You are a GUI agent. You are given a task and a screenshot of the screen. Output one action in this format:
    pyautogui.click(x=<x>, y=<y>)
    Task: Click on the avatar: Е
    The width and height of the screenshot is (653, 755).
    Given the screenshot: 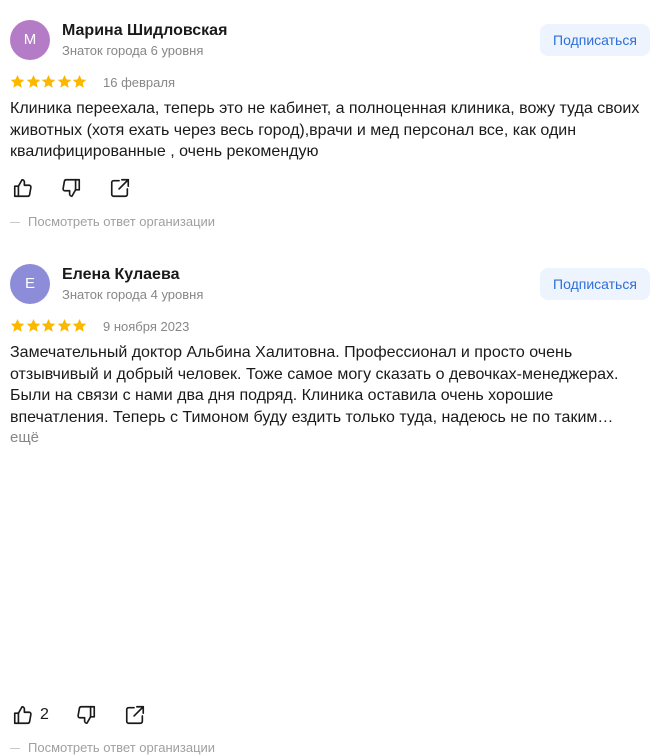 What is the action you would take?
    pyautogui.click(x=30, y=284)
    